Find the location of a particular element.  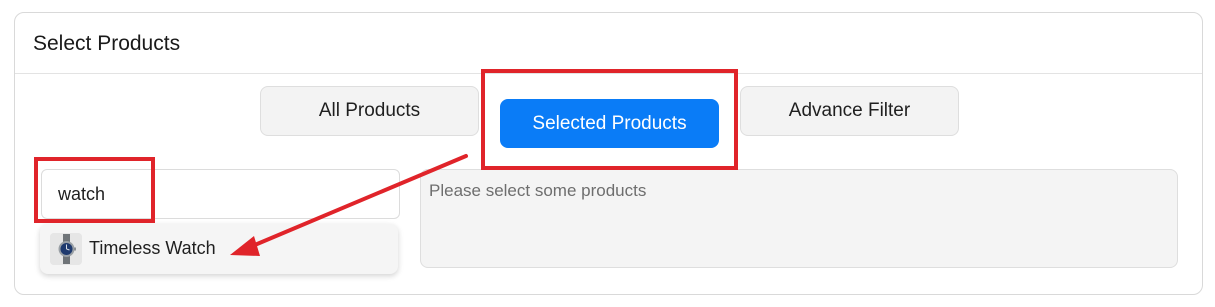

tab-all-products: All Products is located at coordinates (369, 111).